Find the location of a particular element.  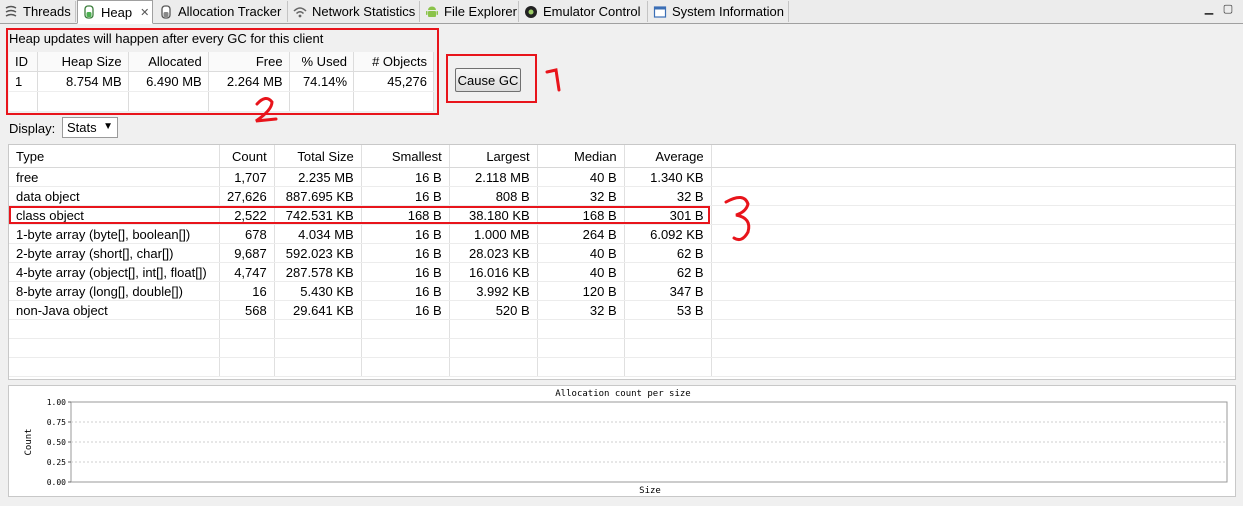

tab-label: Heap is located at coordinates (117, 12).